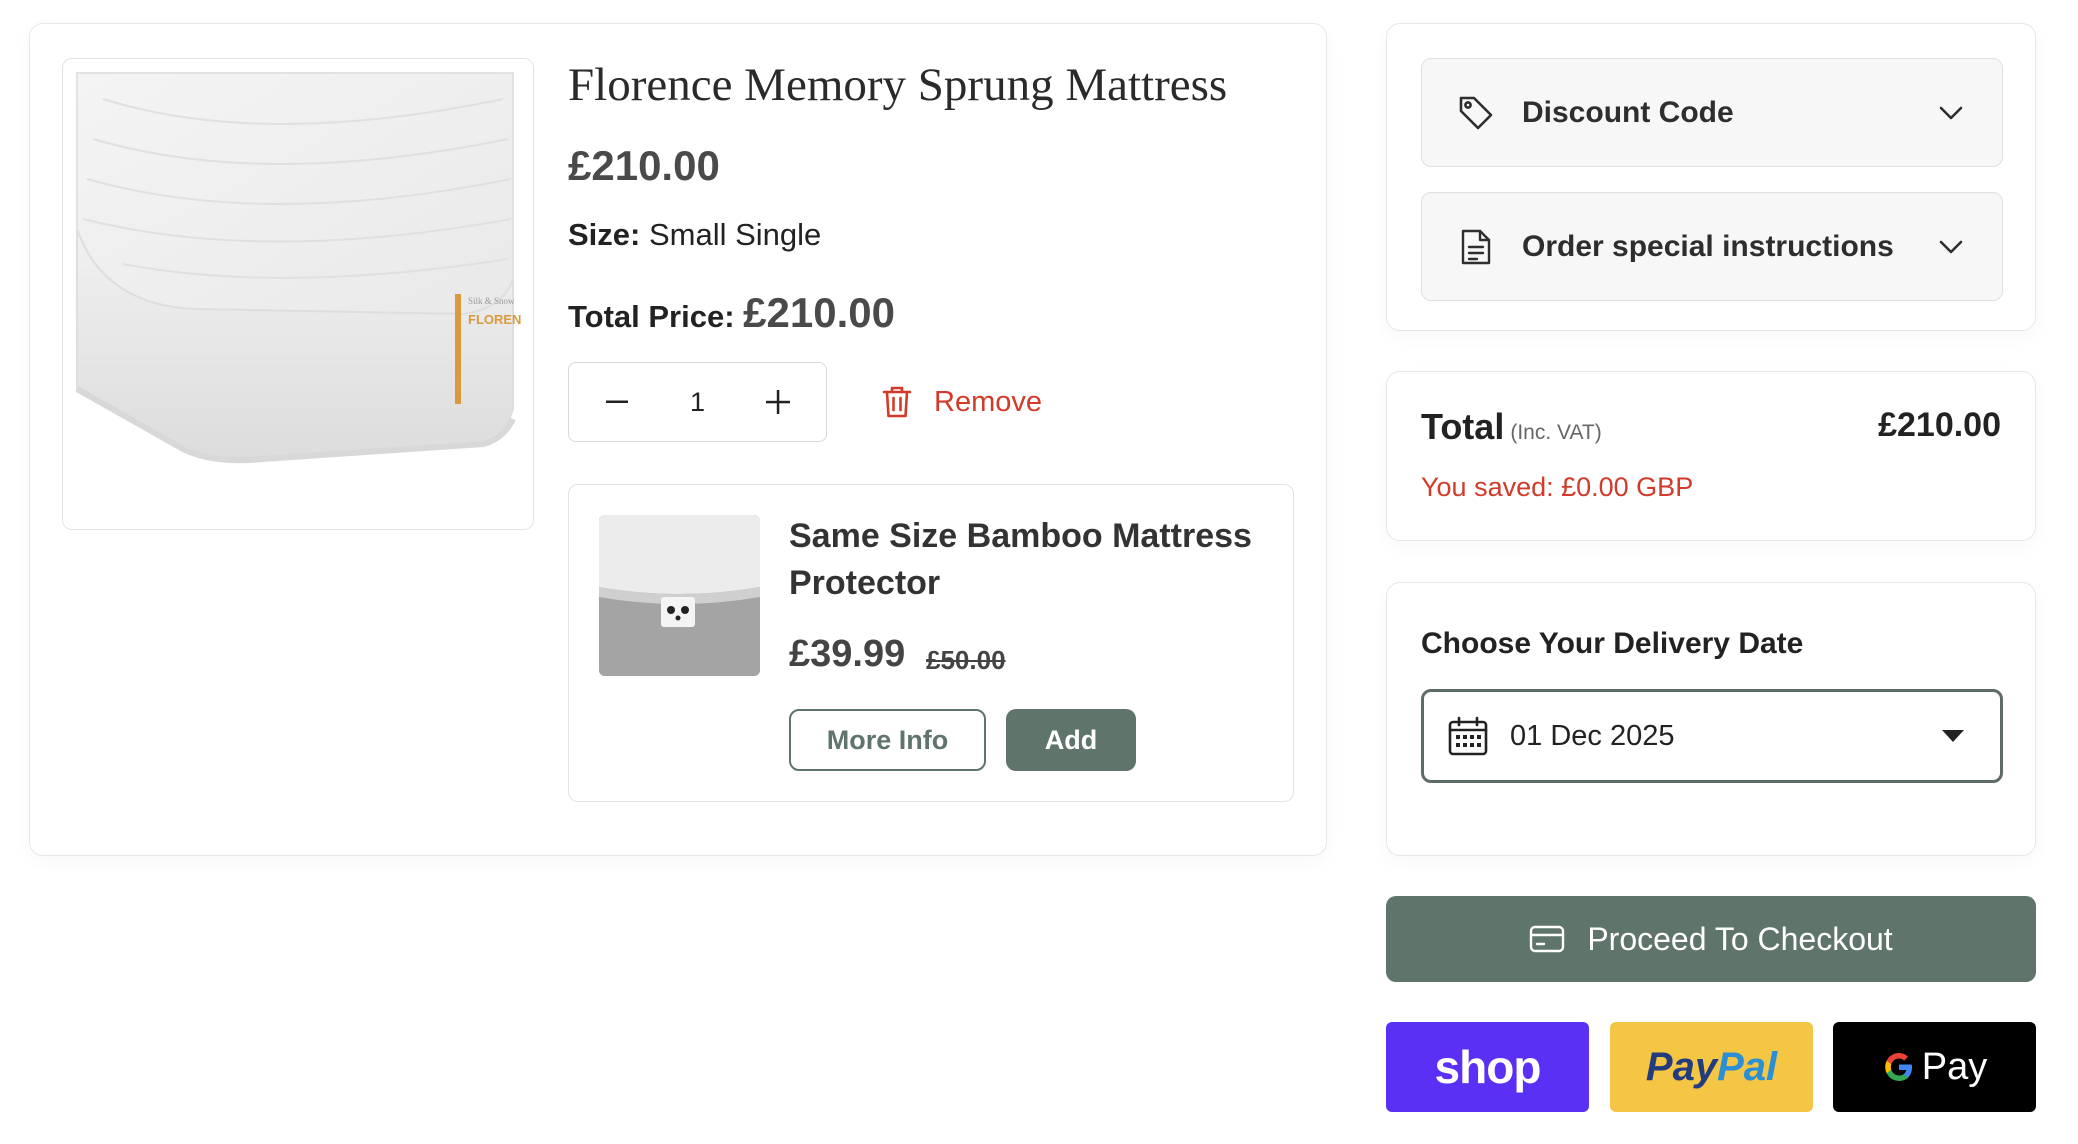 The height and width of the screenshot is (1144, 2078). Describe the element at coordinates (1747, 1066) in the screenshot. I see `paypal-logo-part2: Pal` at that location.